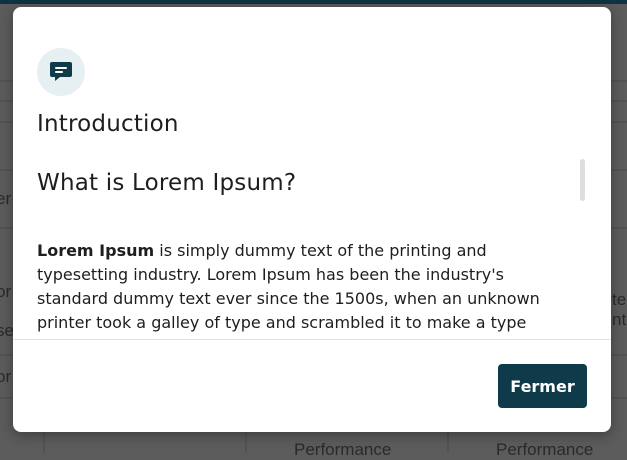  What do you see at coordinates (7, 330) in the screenshot?
I see `background-cell-text: se` at bounding box center [7, 330].